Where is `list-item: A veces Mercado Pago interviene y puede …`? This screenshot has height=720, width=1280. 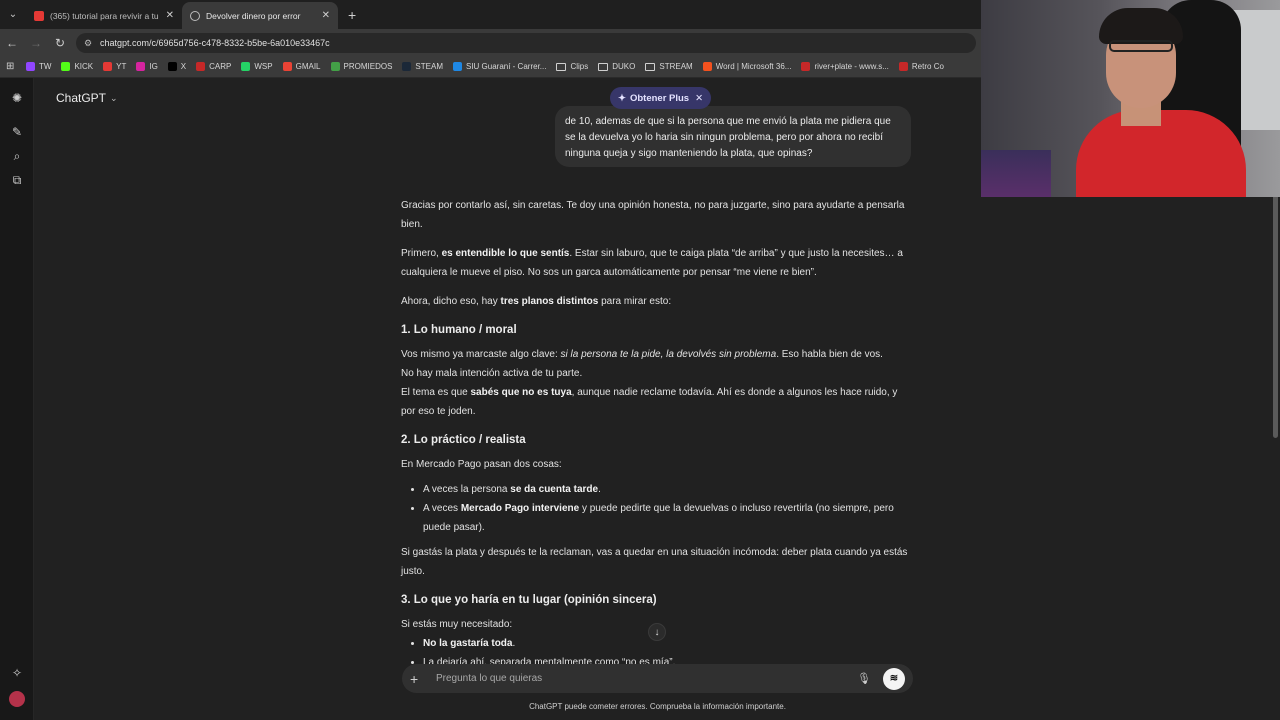 list-item: A veces Mercado Pago interviene y puede … is located at coordinates (668, 518).